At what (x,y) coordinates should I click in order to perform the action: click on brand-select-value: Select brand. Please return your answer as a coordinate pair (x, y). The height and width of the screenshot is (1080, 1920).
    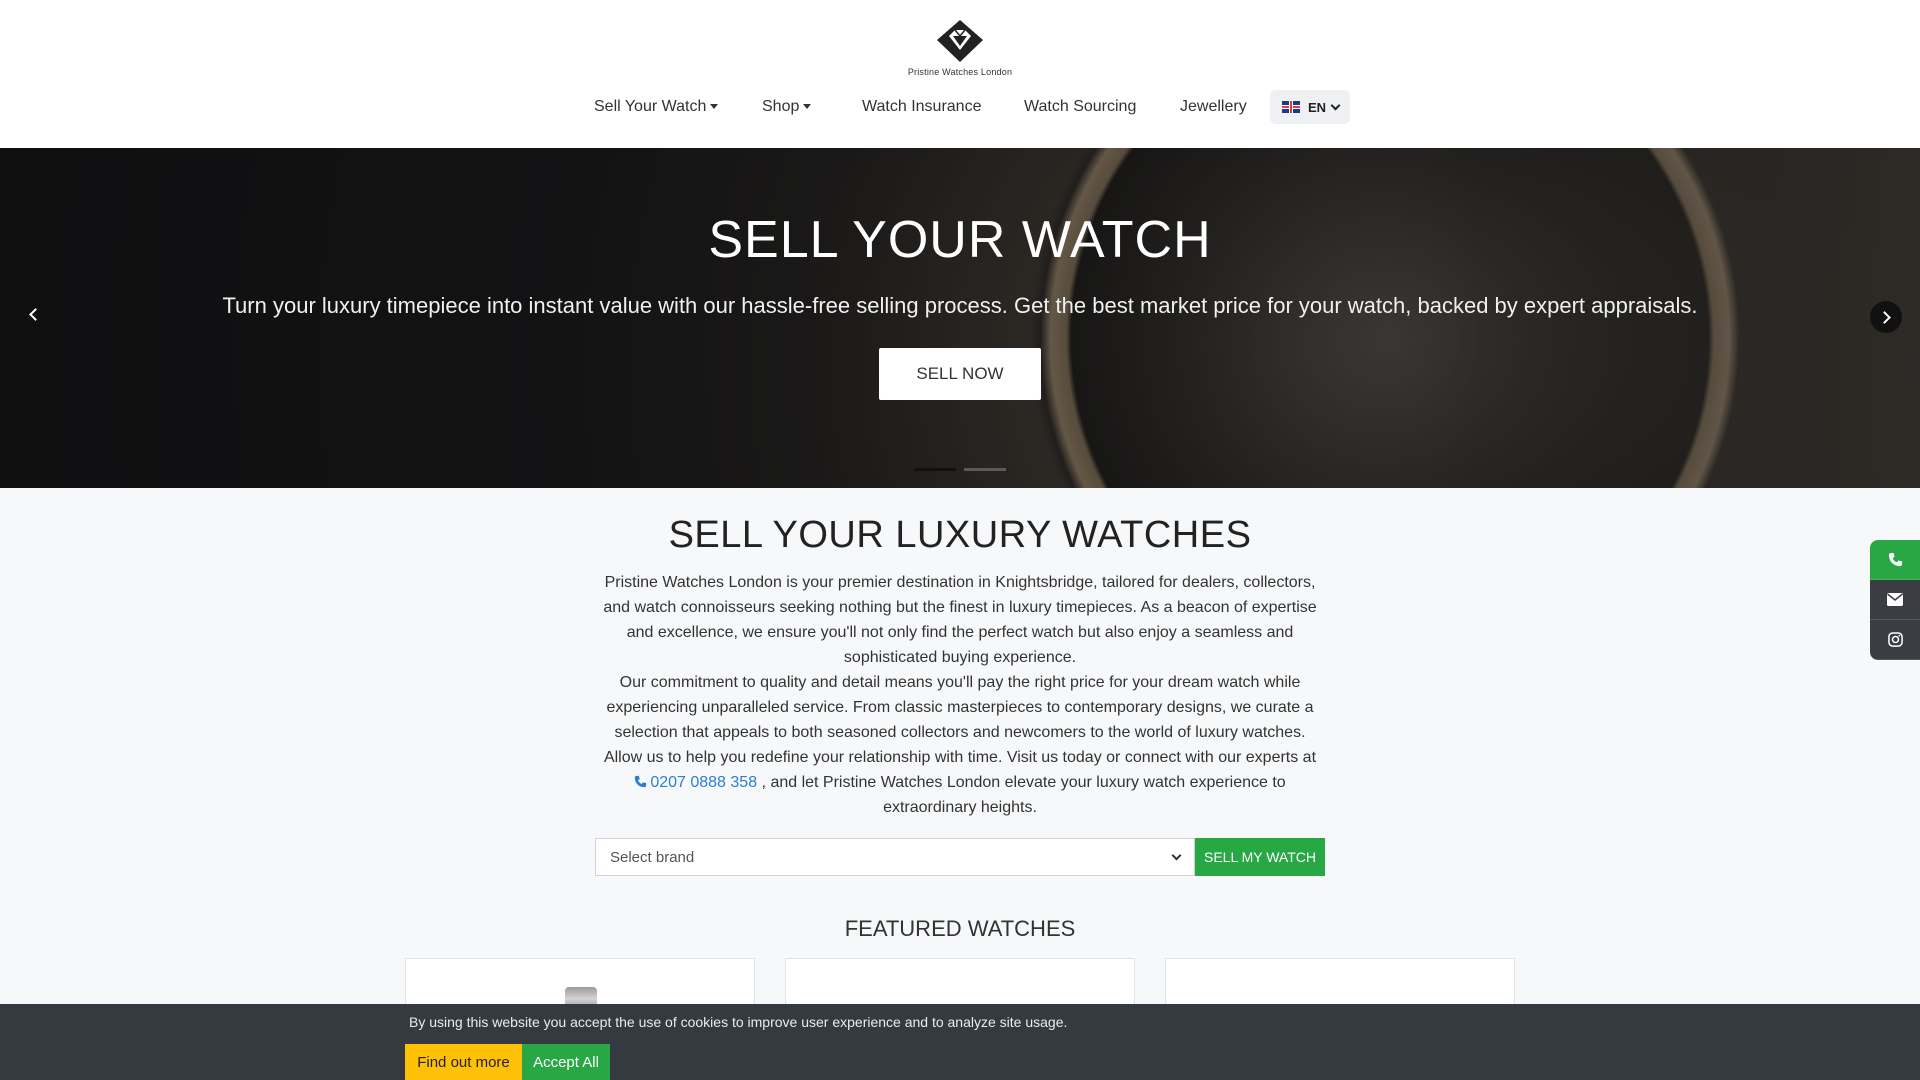
    Looking at the image, I should click on (652, 857).